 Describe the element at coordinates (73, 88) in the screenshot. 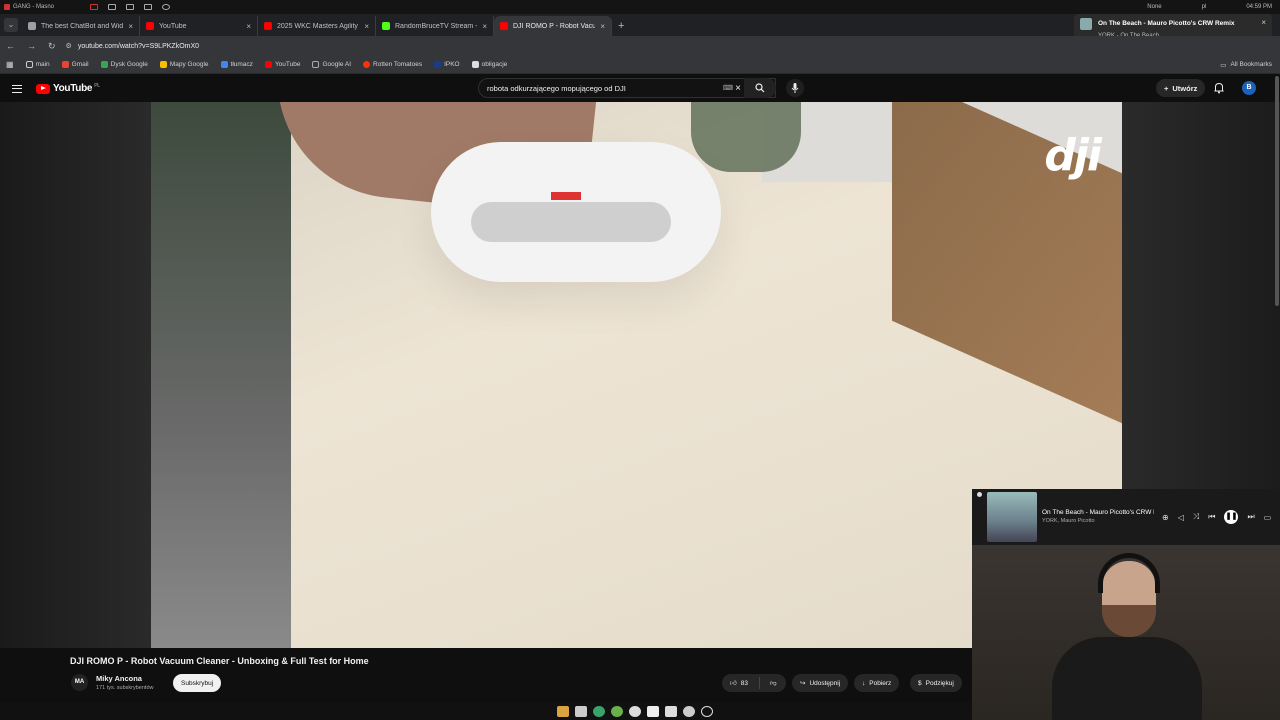

I see `logo-text: YouTube` at that location.